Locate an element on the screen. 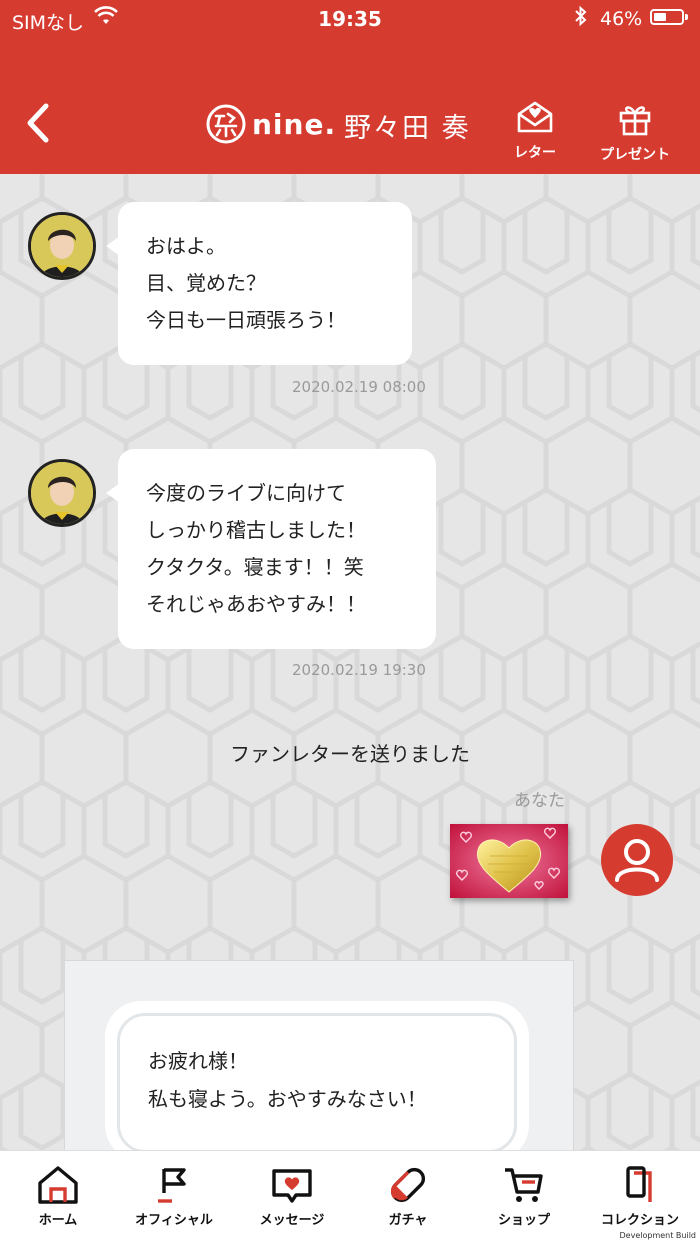  battery-percent: 46% is located at coordinates (621, 19).